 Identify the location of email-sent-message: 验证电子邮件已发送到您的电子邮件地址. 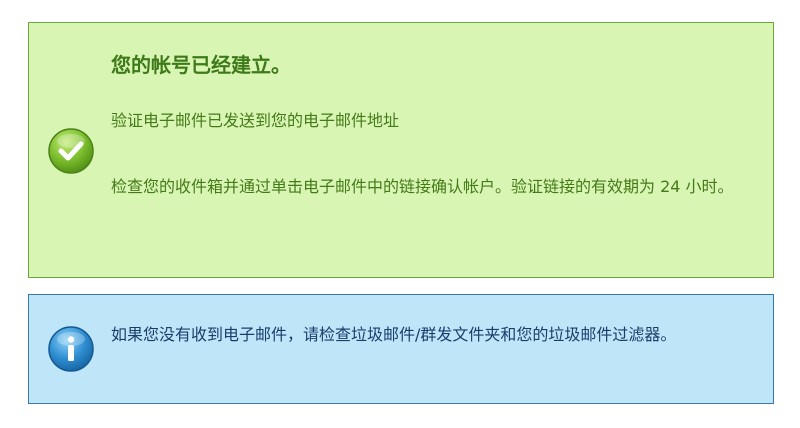
(255, 120).